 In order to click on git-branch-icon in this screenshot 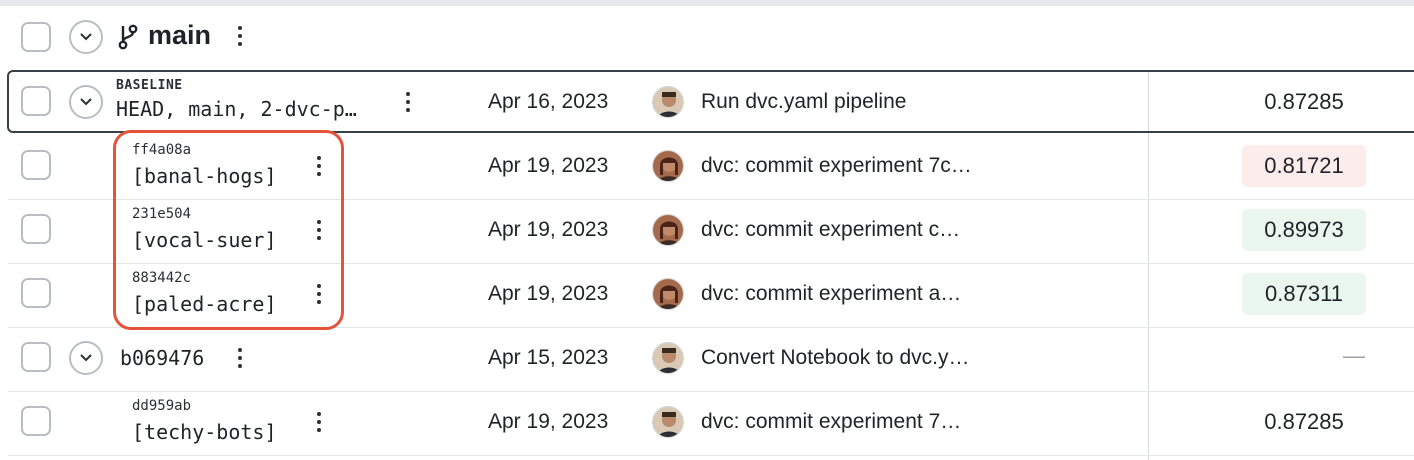, I will do `click(128, 37)`.